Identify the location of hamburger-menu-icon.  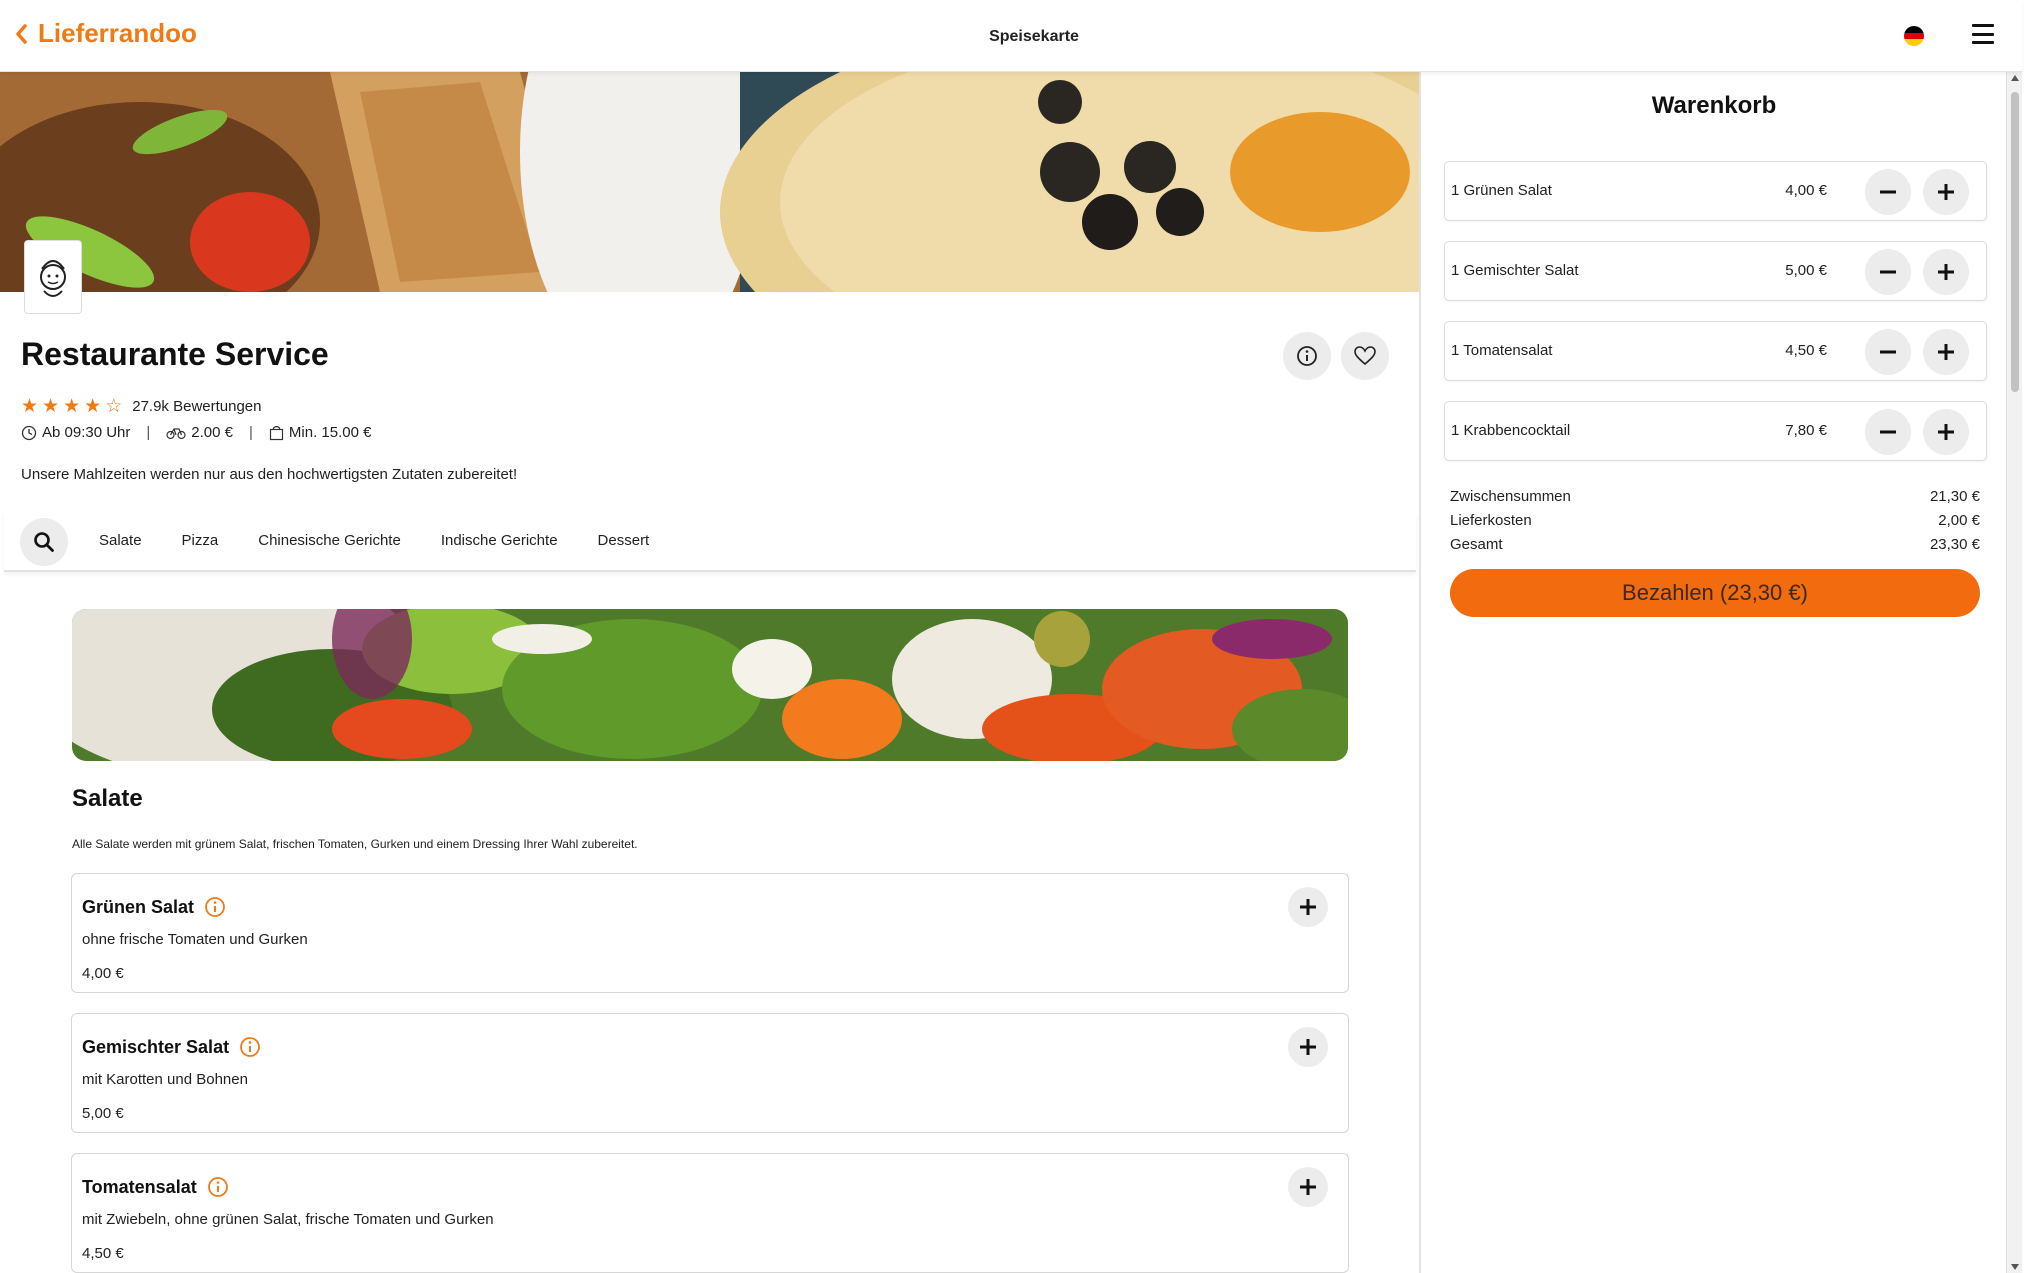
(1983, 34).